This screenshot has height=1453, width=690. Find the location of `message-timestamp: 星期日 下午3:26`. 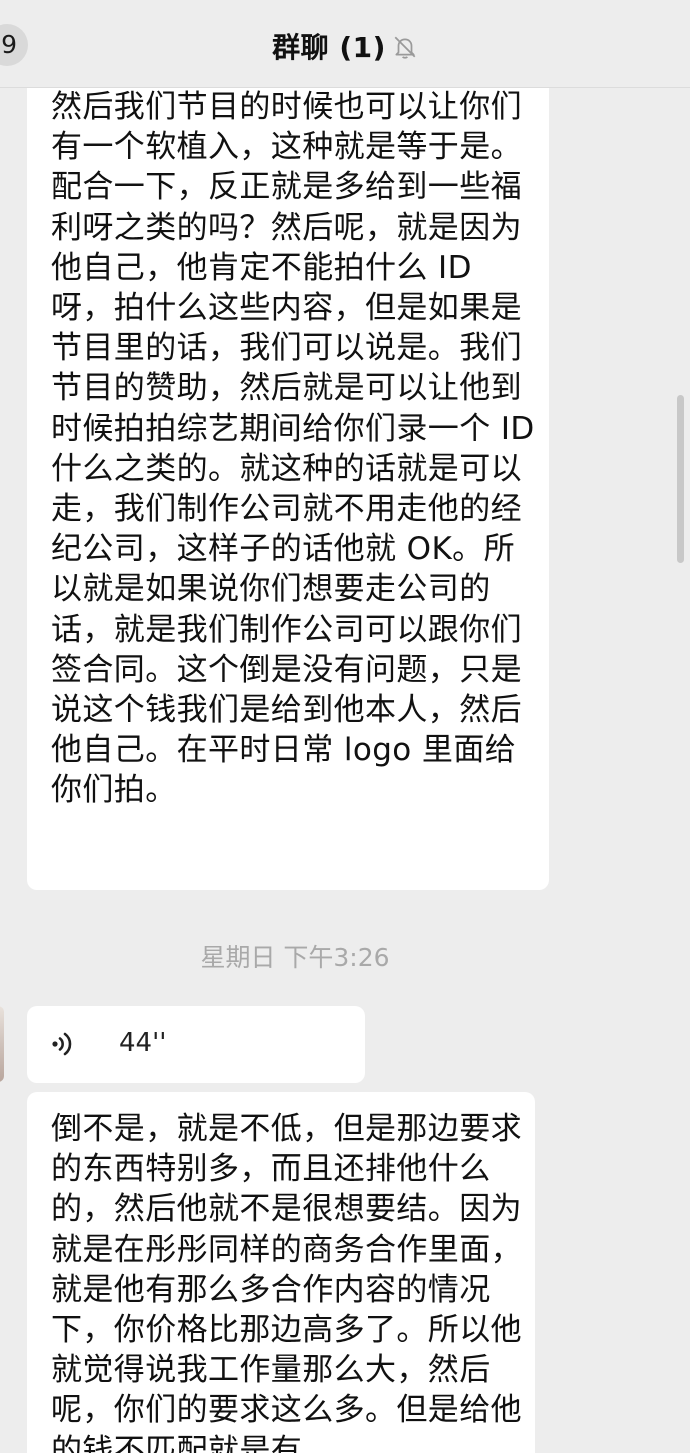

message-timestamp: 星期日 下午3:26 is located at coordinates (295, 957).